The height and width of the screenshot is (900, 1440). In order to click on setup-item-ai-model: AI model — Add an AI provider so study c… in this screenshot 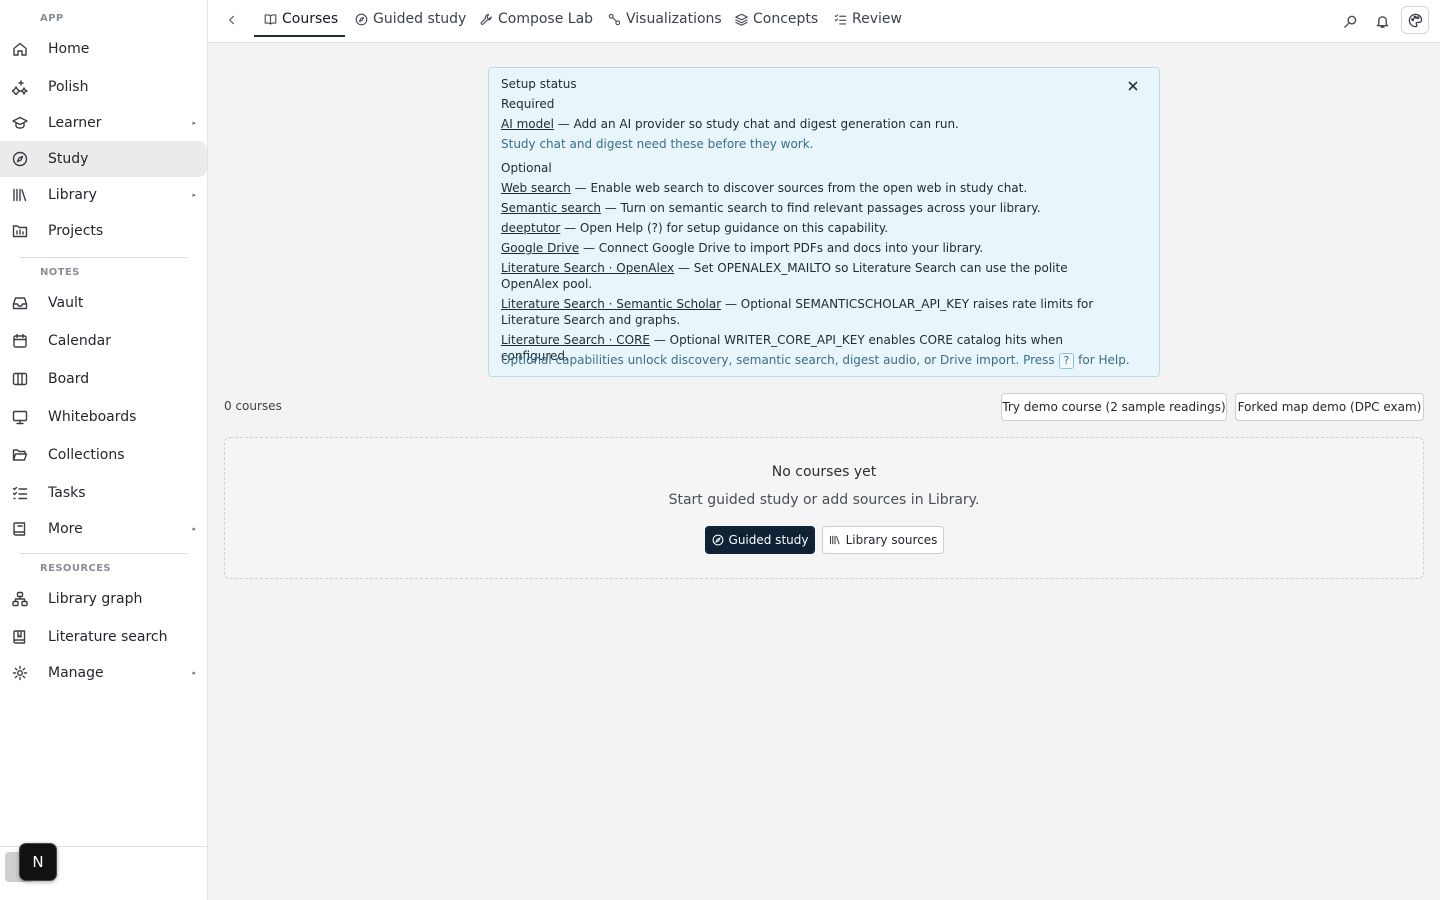, I will do `click(730, 124)`.